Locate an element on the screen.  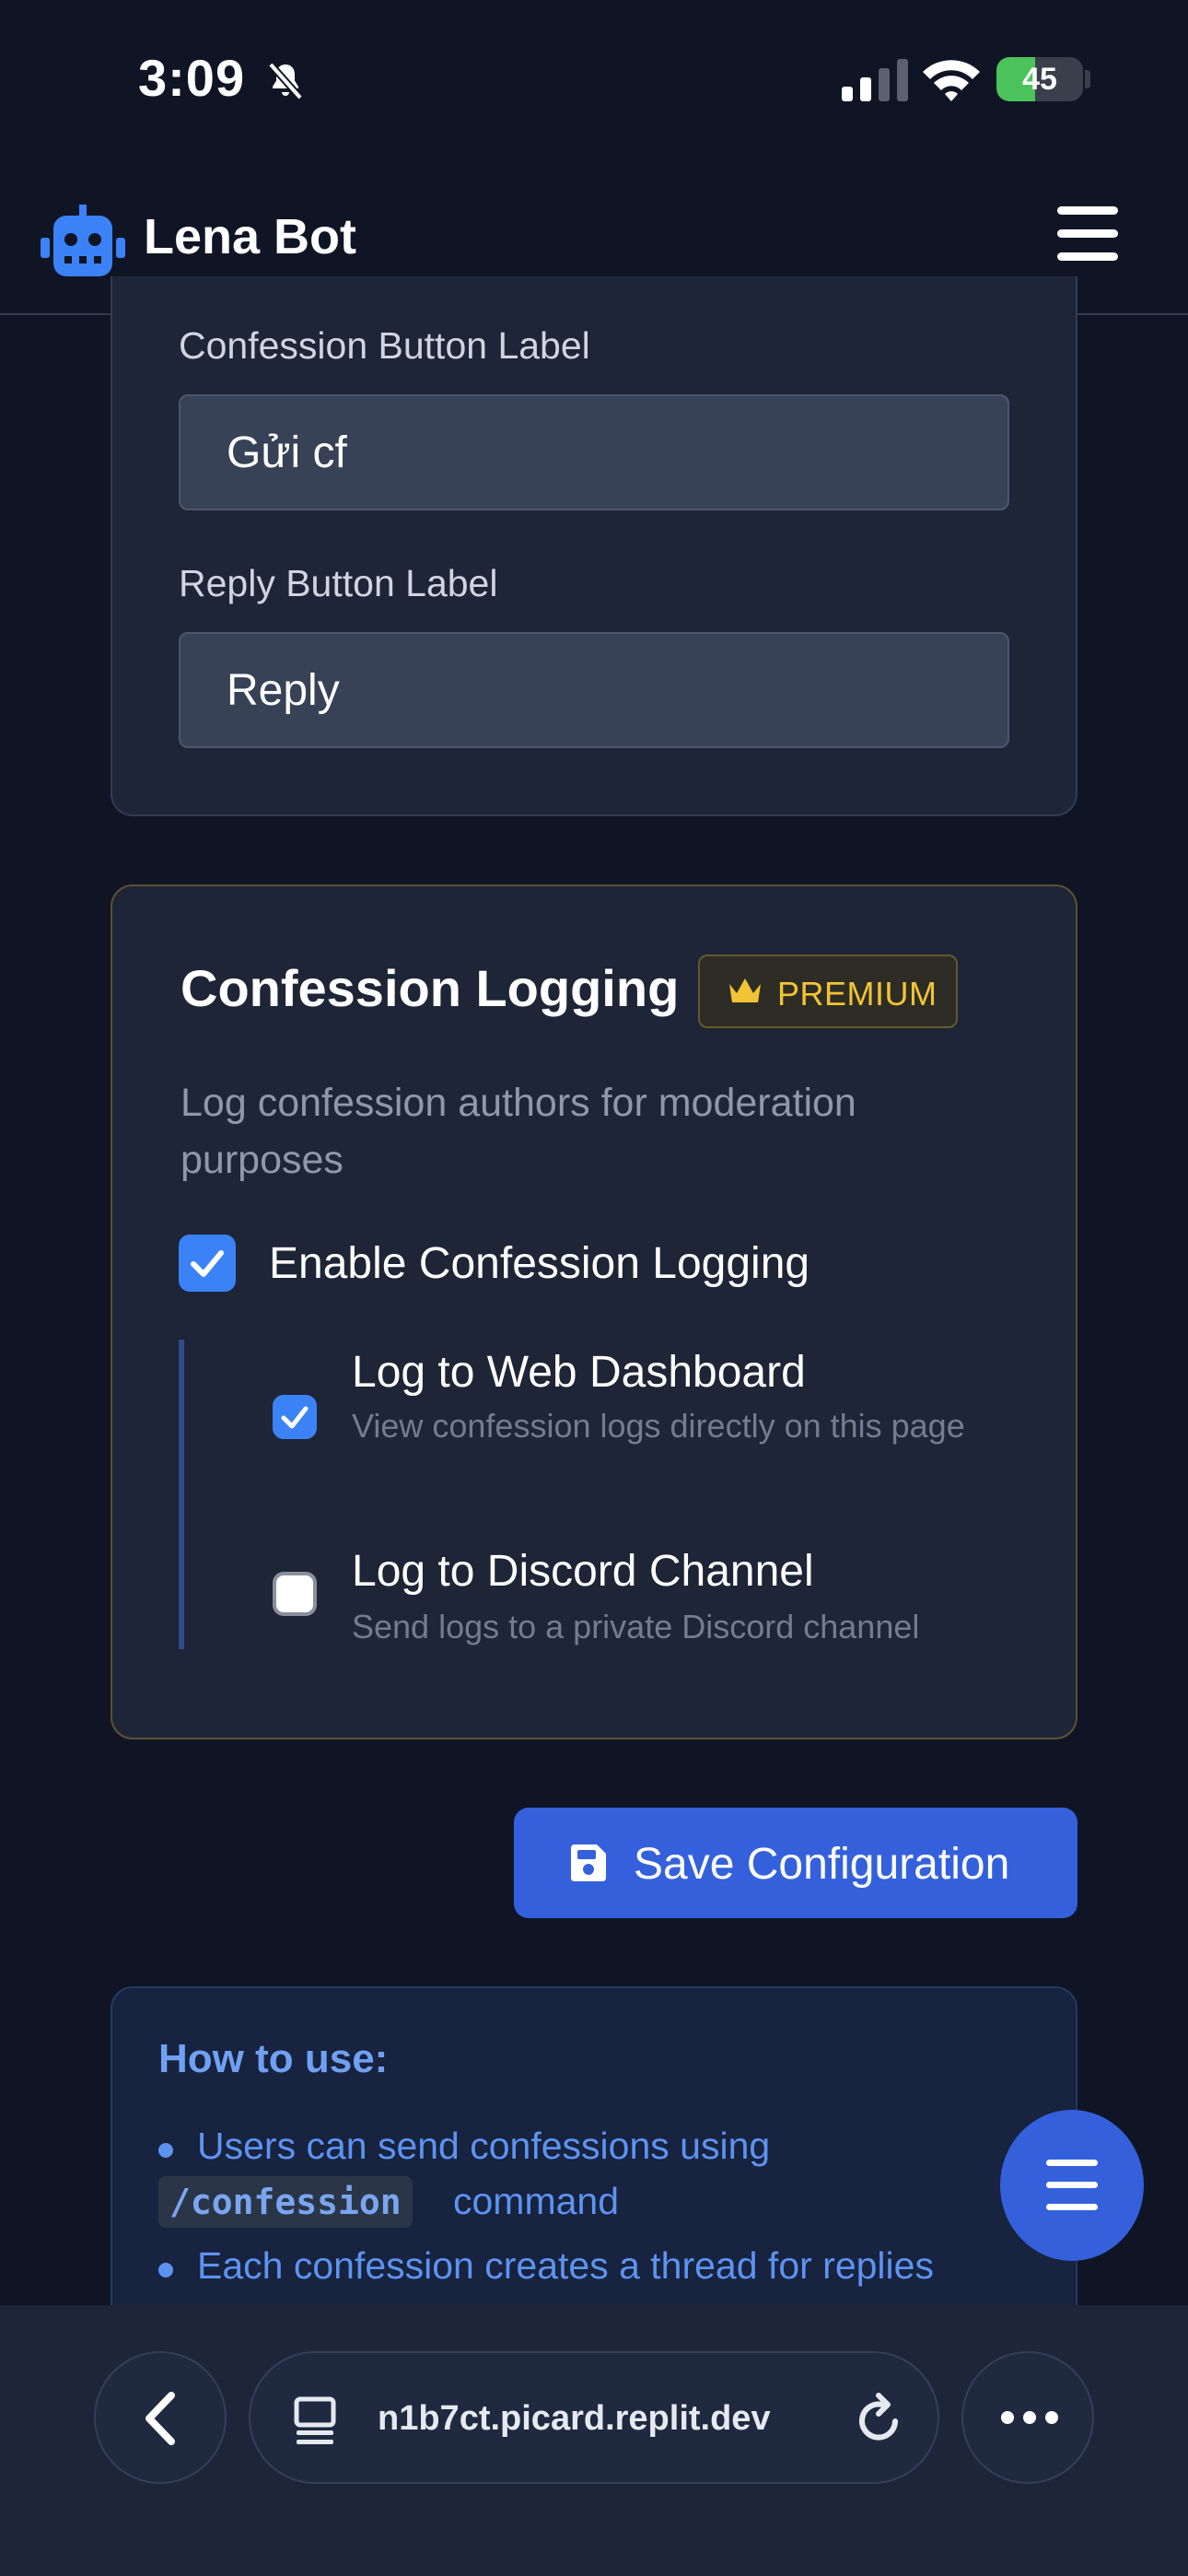
battery-level: 45 is located at coordinates (1039, 79).